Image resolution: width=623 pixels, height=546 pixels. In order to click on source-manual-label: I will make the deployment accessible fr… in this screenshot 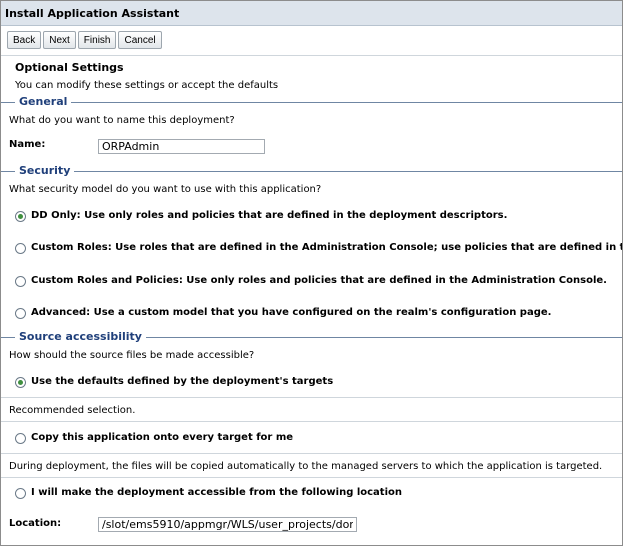, I will do `click(216, 492)`.